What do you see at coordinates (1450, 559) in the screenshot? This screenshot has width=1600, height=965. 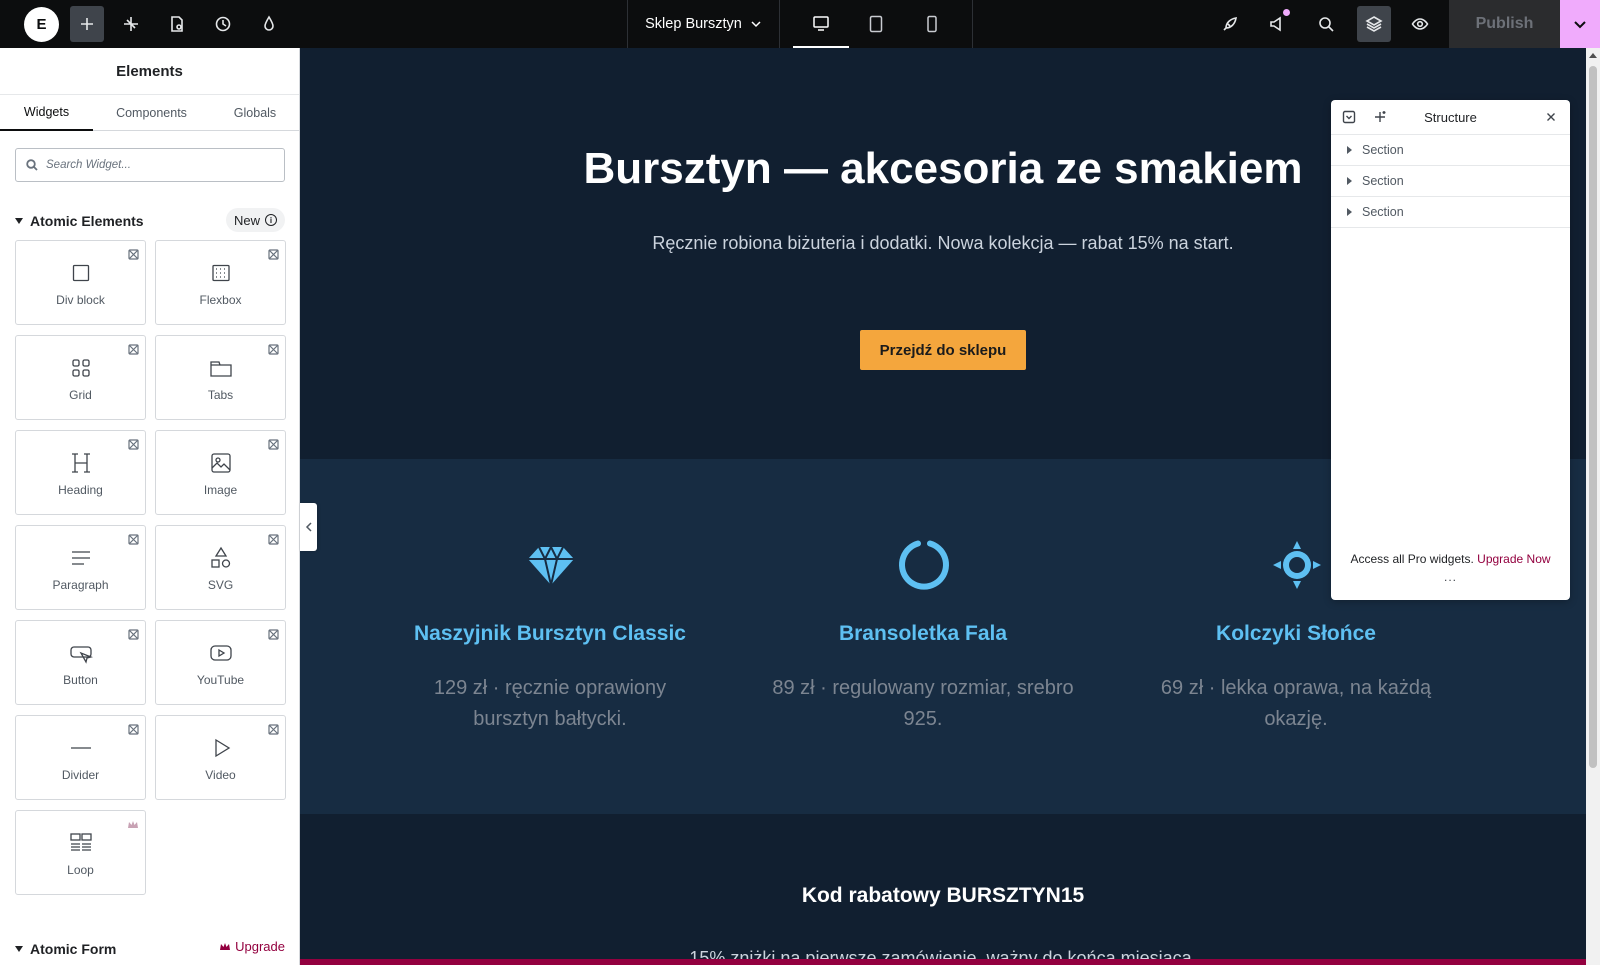 I see `pro-promo: Access all Pro widgets. Upgrade Now` at bounding box center [1450, 559].